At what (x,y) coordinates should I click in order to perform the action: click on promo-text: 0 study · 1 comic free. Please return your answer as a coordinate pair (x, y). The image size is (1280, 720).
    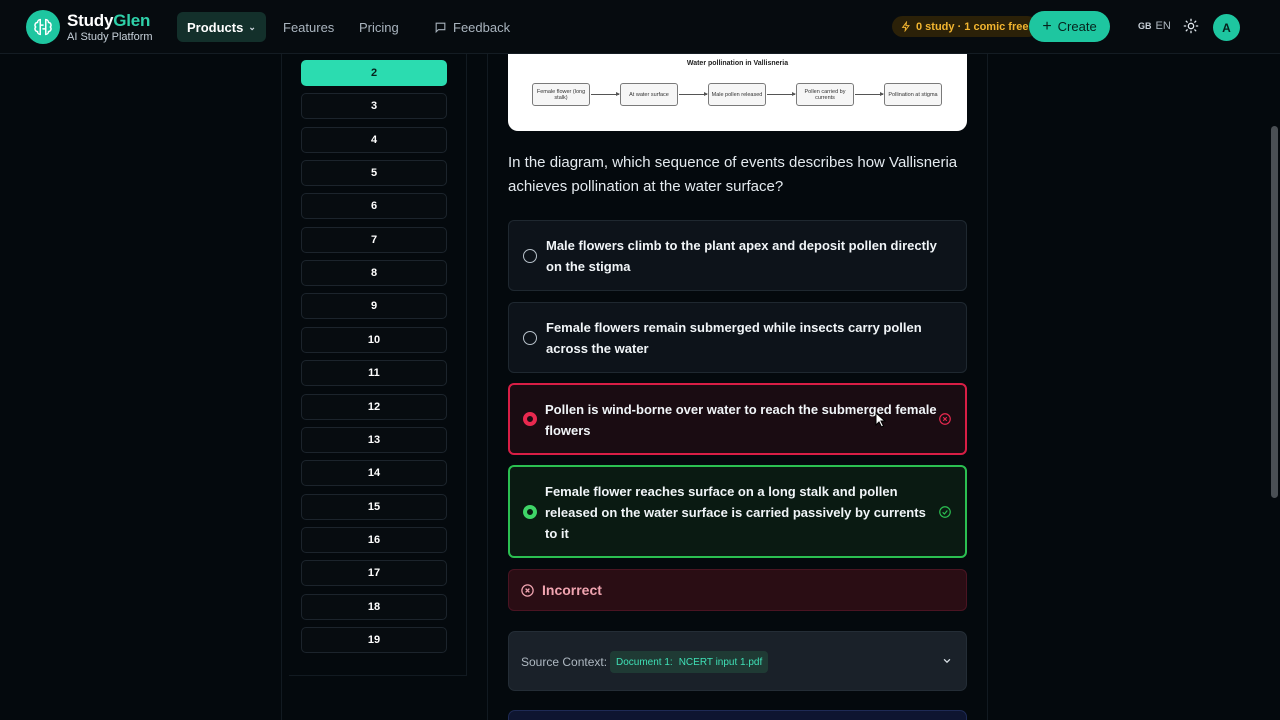
    Looking at the image, I should click on (972, 26).